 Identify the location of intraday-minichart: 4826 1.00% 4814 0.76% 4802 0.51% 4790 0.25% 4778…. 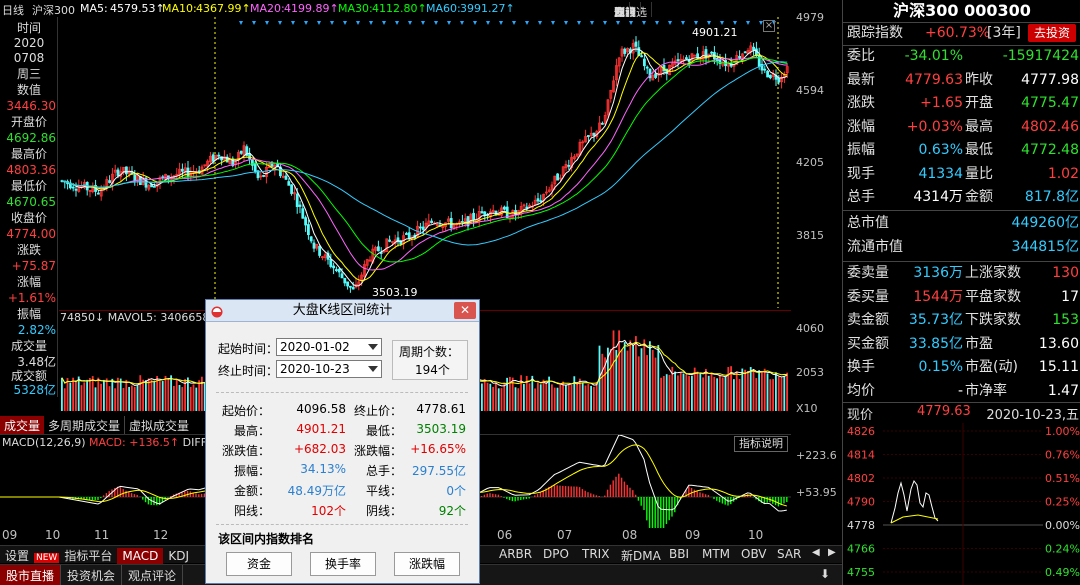
(961, 504).